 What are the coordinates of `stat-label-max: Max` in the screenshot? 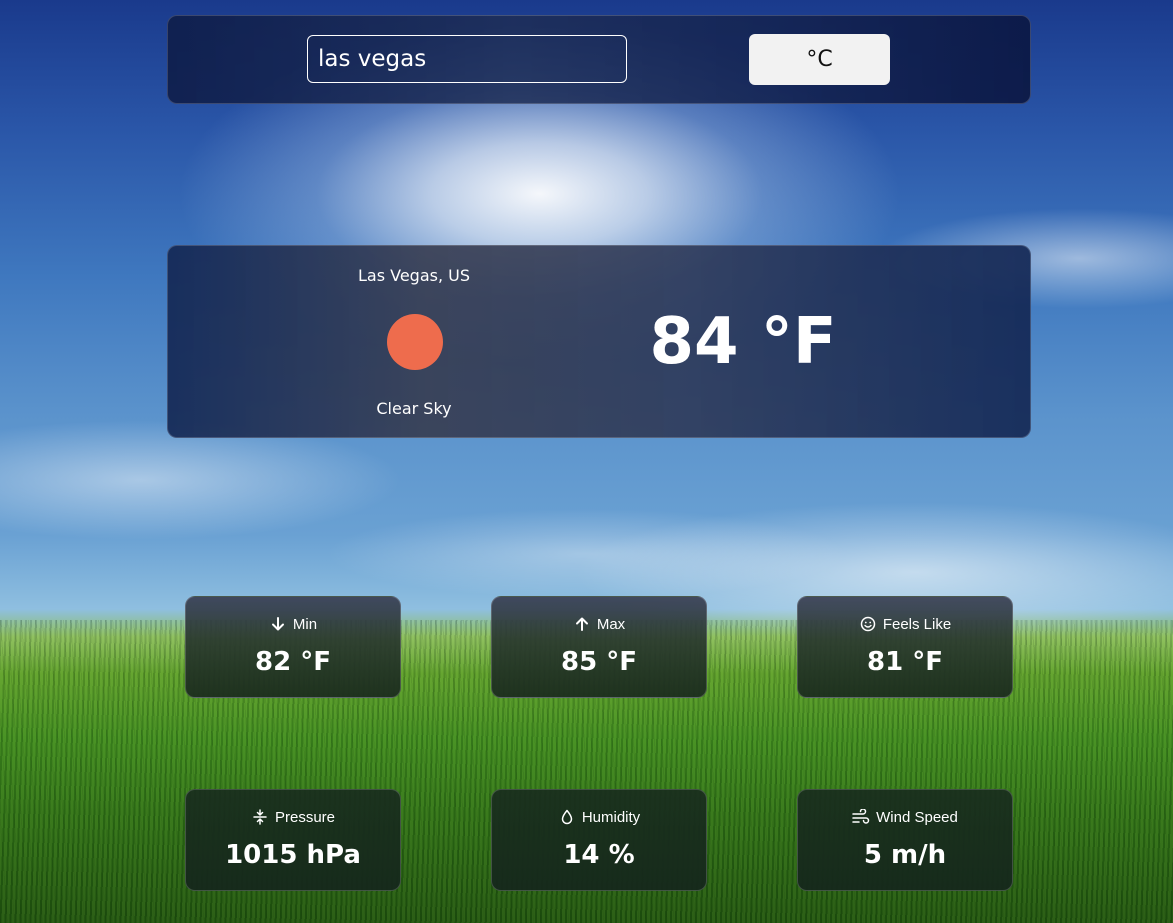 It's located at (611, 624).